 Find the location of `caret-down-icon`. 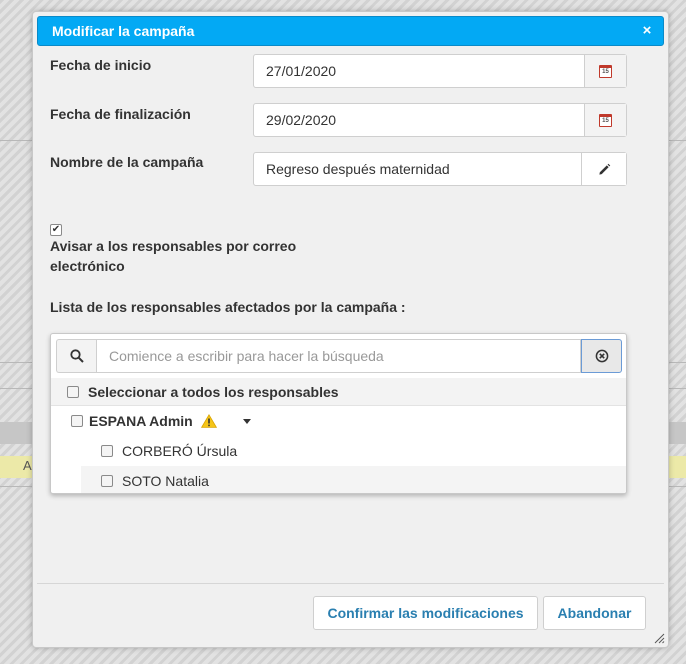

caret-down-icon is located at coordinates (246, 421).